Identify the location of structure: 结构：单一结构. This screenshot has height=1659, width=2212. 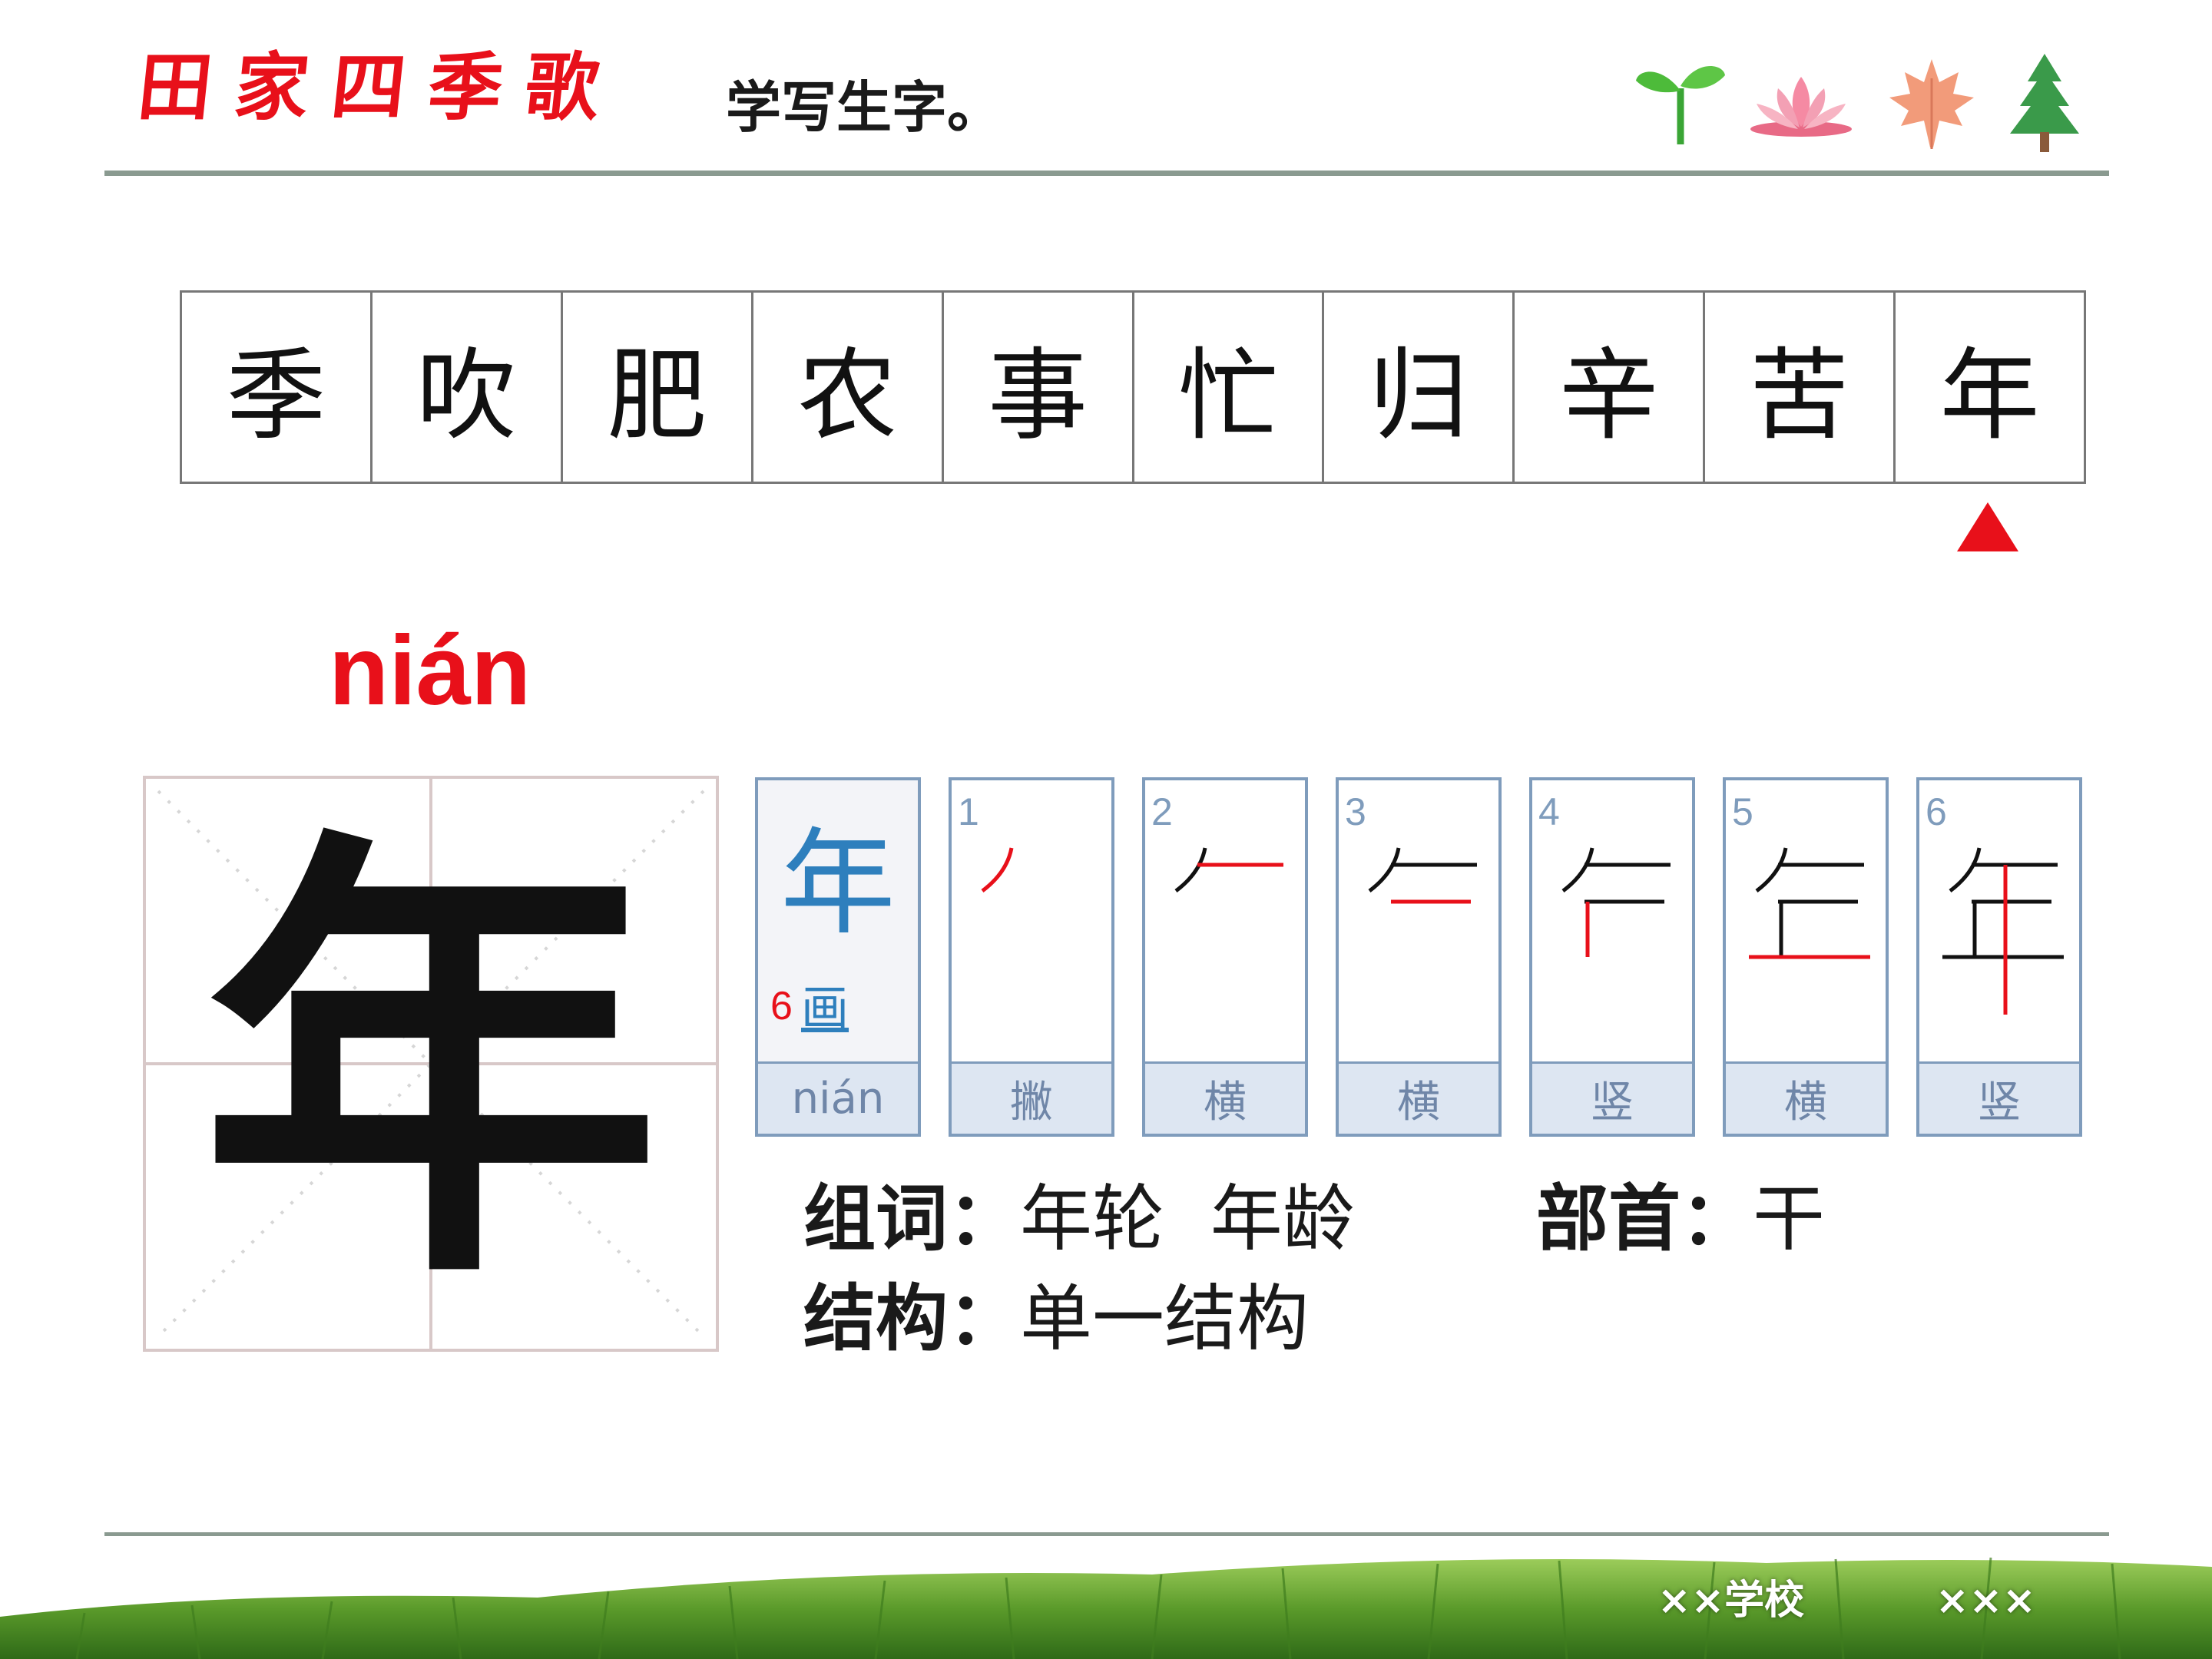
(1056, 1320).